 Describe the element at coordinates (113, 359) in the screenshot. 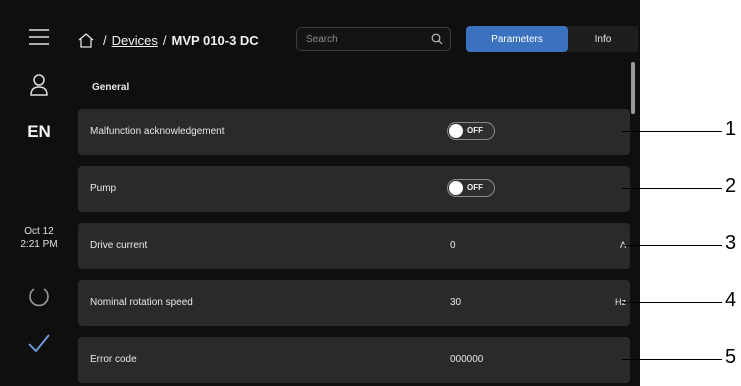

I see `param-label: Error code` at that location.